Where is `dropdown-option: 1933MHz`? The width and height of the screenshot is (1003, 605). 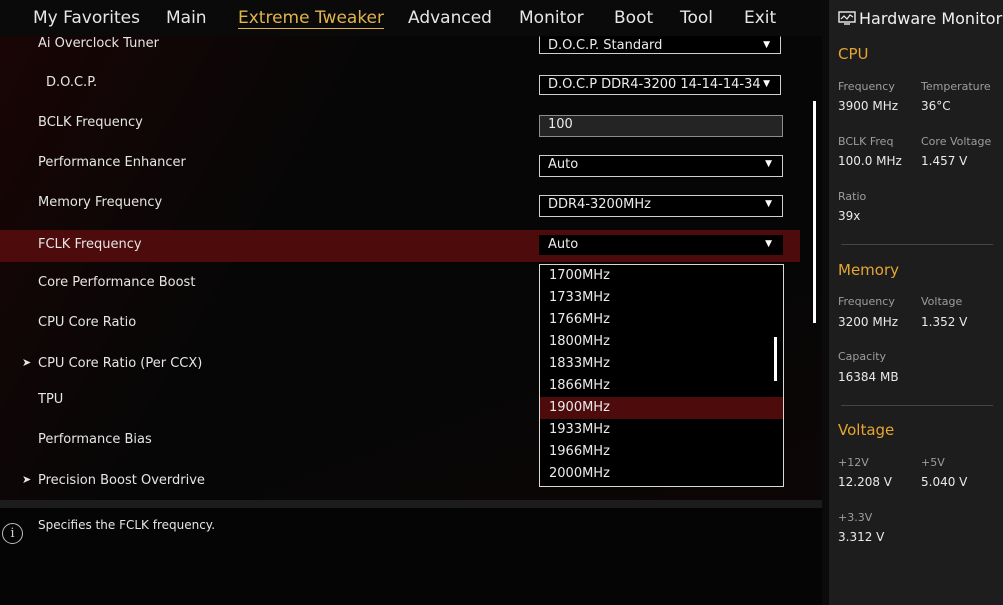 dropdown-option: 1933MHz is located at coordinates (661, 430).